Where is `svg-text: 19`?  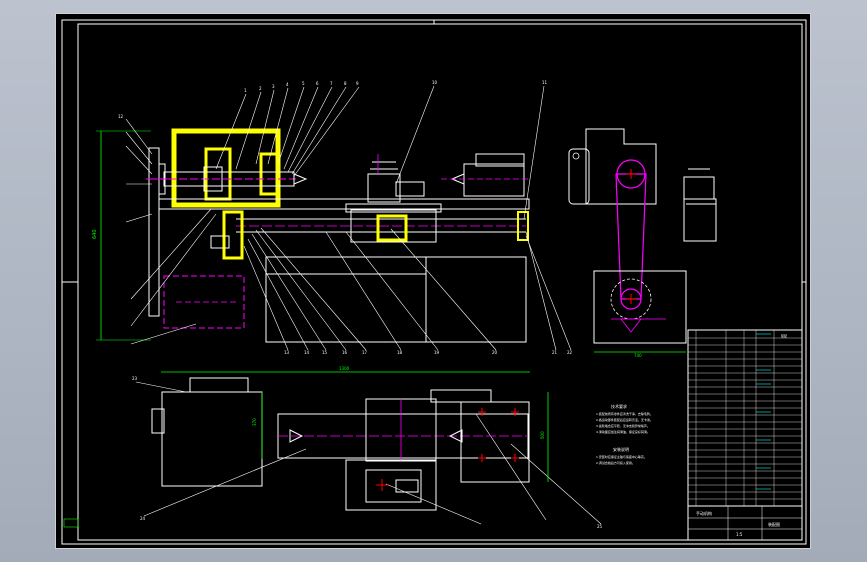
svg-text: 19 is located at coordinates (437, 352).